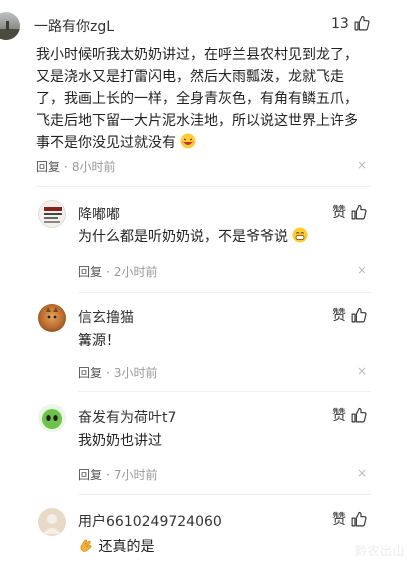 The image size is (407, 565). I want to click on reply-text: 还真的是, so click(223, 547).